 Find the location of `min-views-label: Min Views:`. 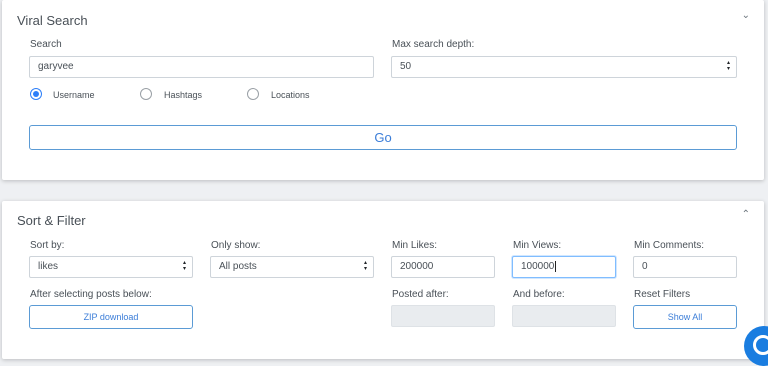

min-views-label: Min Views: is located at coordinates (537, 245).